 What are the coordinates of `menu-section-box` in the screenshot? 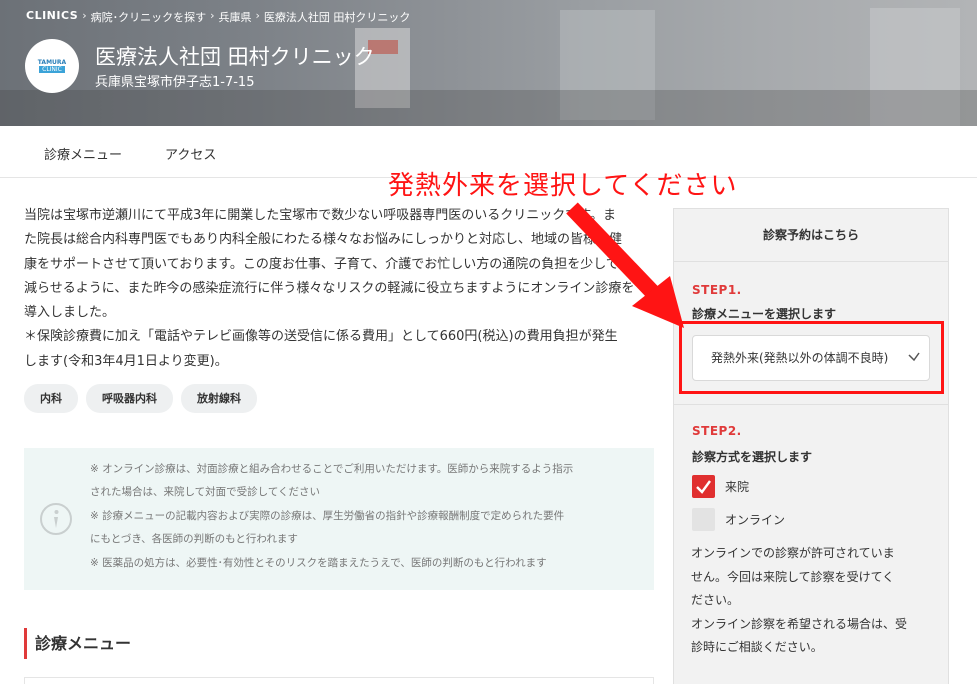 It's located at (339, 680).